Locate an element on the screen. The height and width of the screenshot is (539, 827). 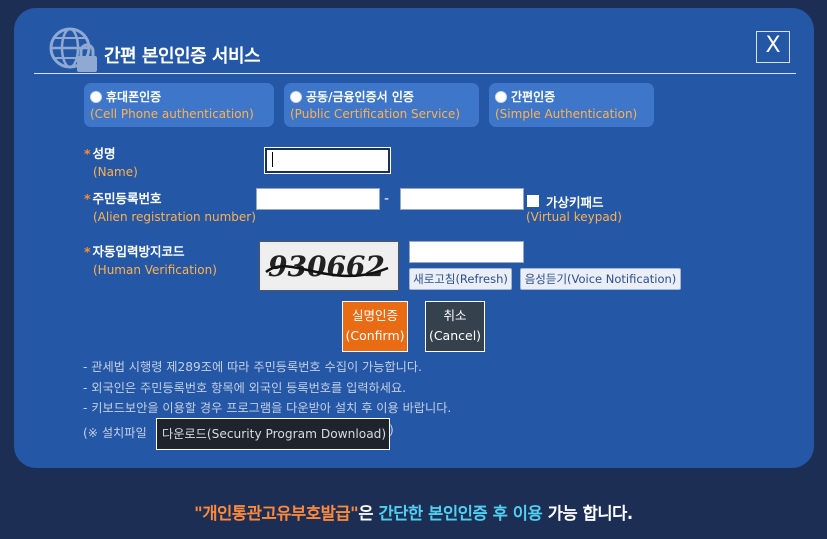
tab-label: 공동/금융인증서 인증 is located at coordinates (360, 97).